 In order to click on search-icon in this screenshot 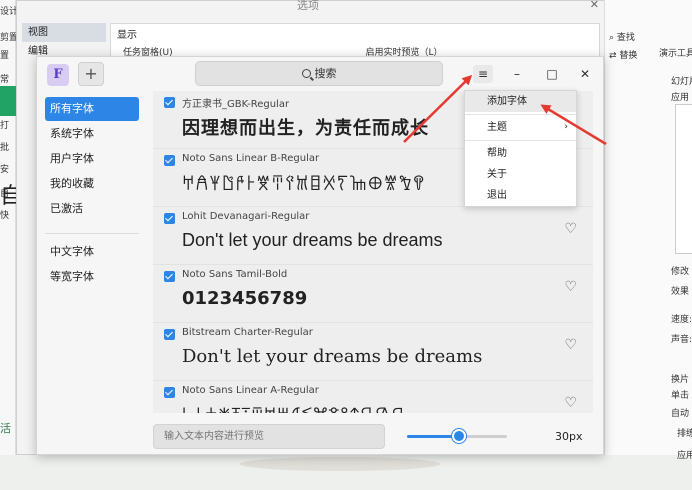, I will do `click(306, 73)`.